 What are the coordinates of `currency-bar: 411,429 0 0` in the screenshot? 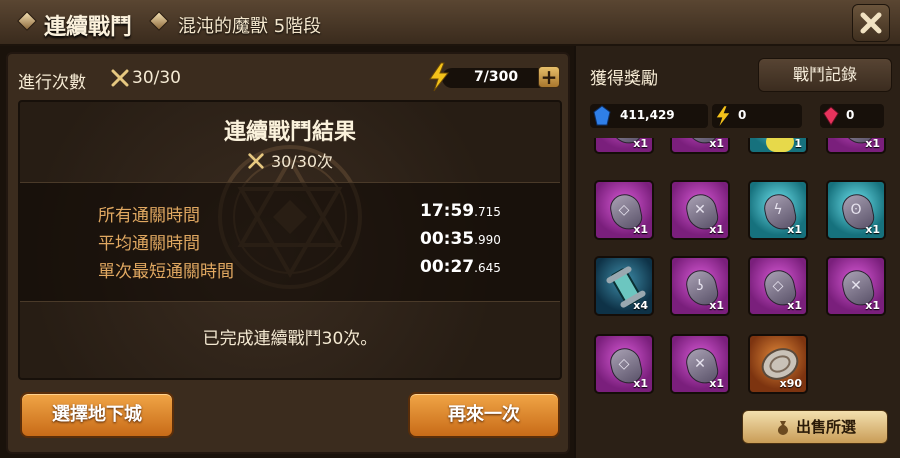 It's located at (738, 116).